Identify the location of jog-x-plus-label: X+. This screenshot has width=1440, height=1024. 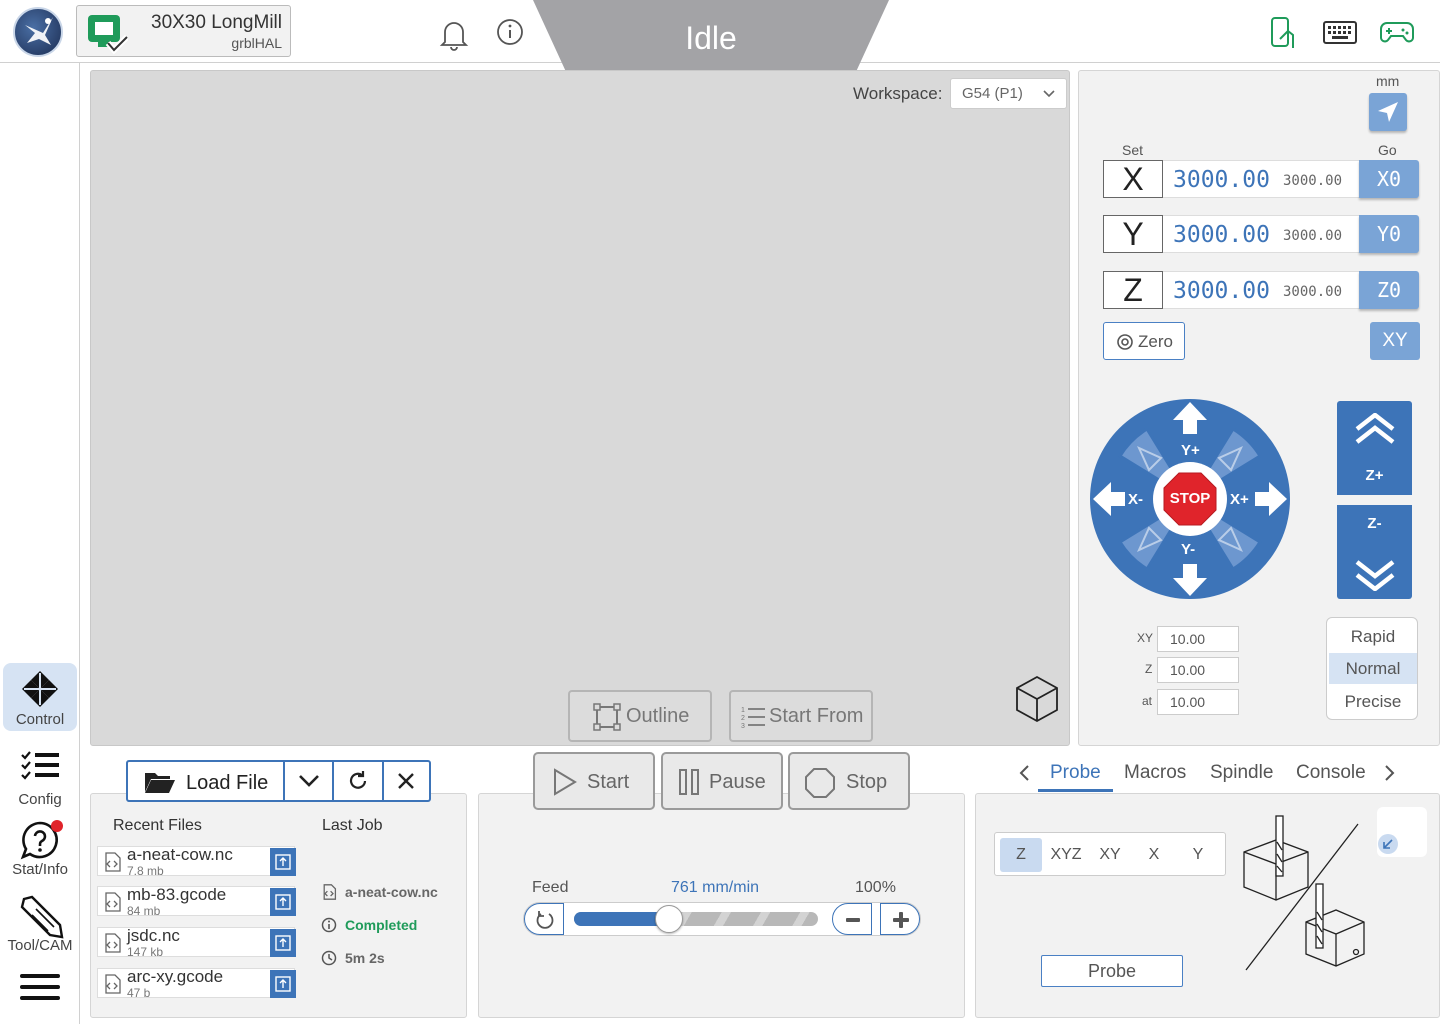
(1239, 499).